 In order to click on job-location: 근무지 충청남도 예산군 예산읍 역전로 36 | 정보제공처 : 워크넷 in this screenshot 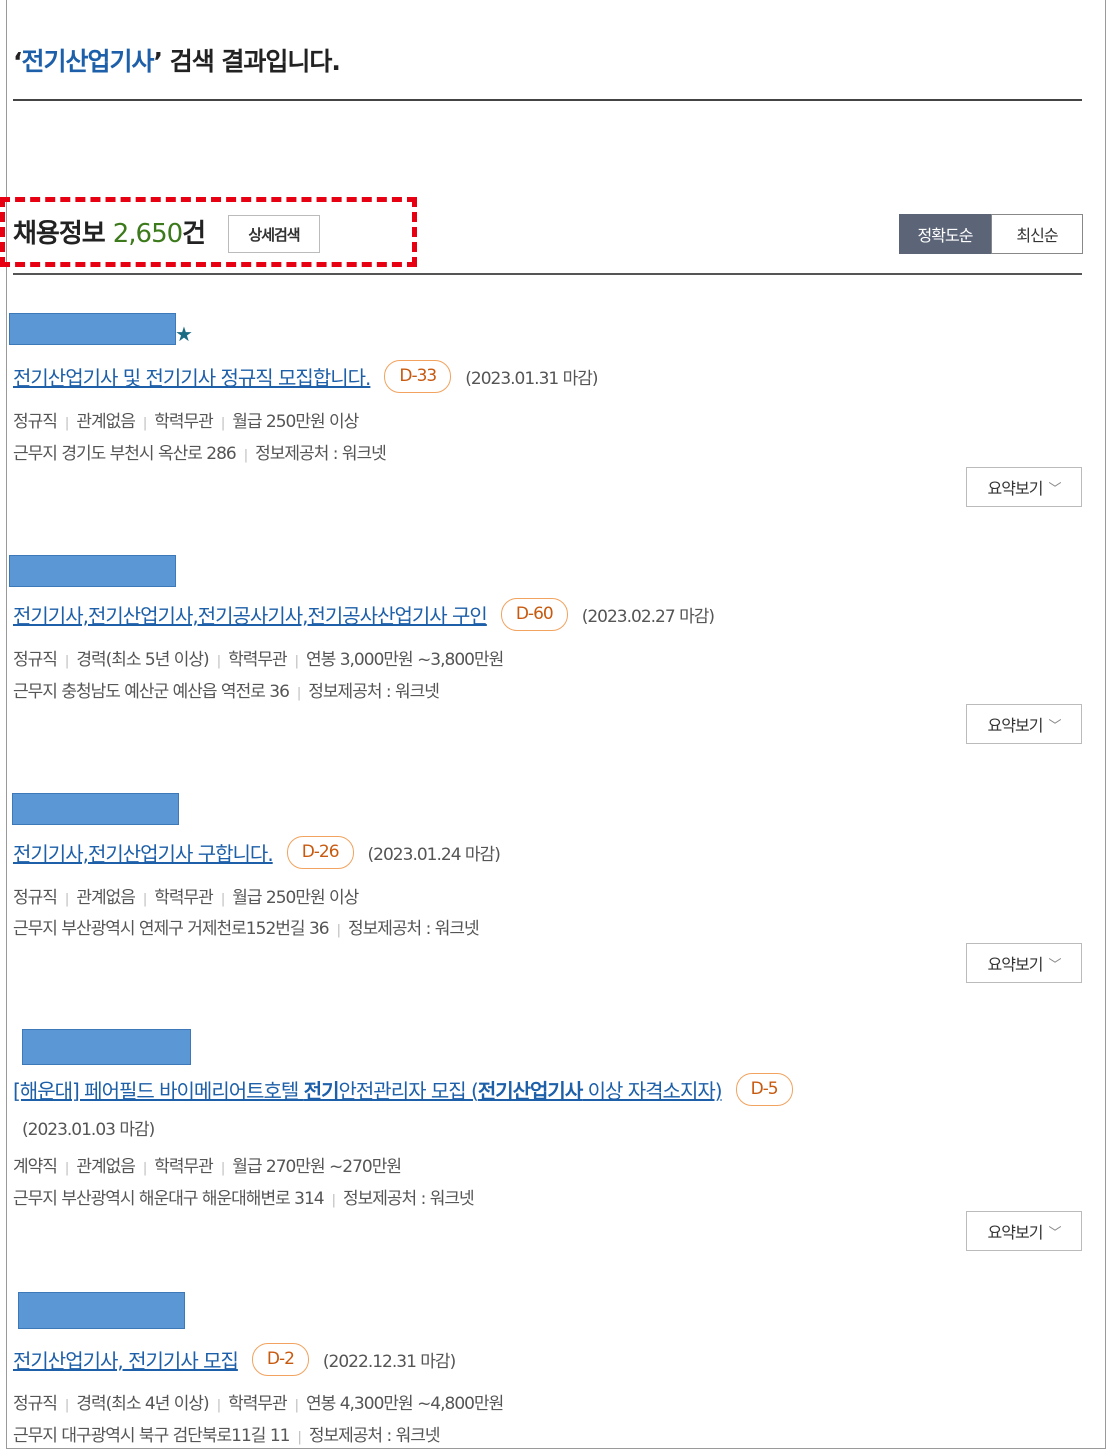, I will do `click(226, 692)`.